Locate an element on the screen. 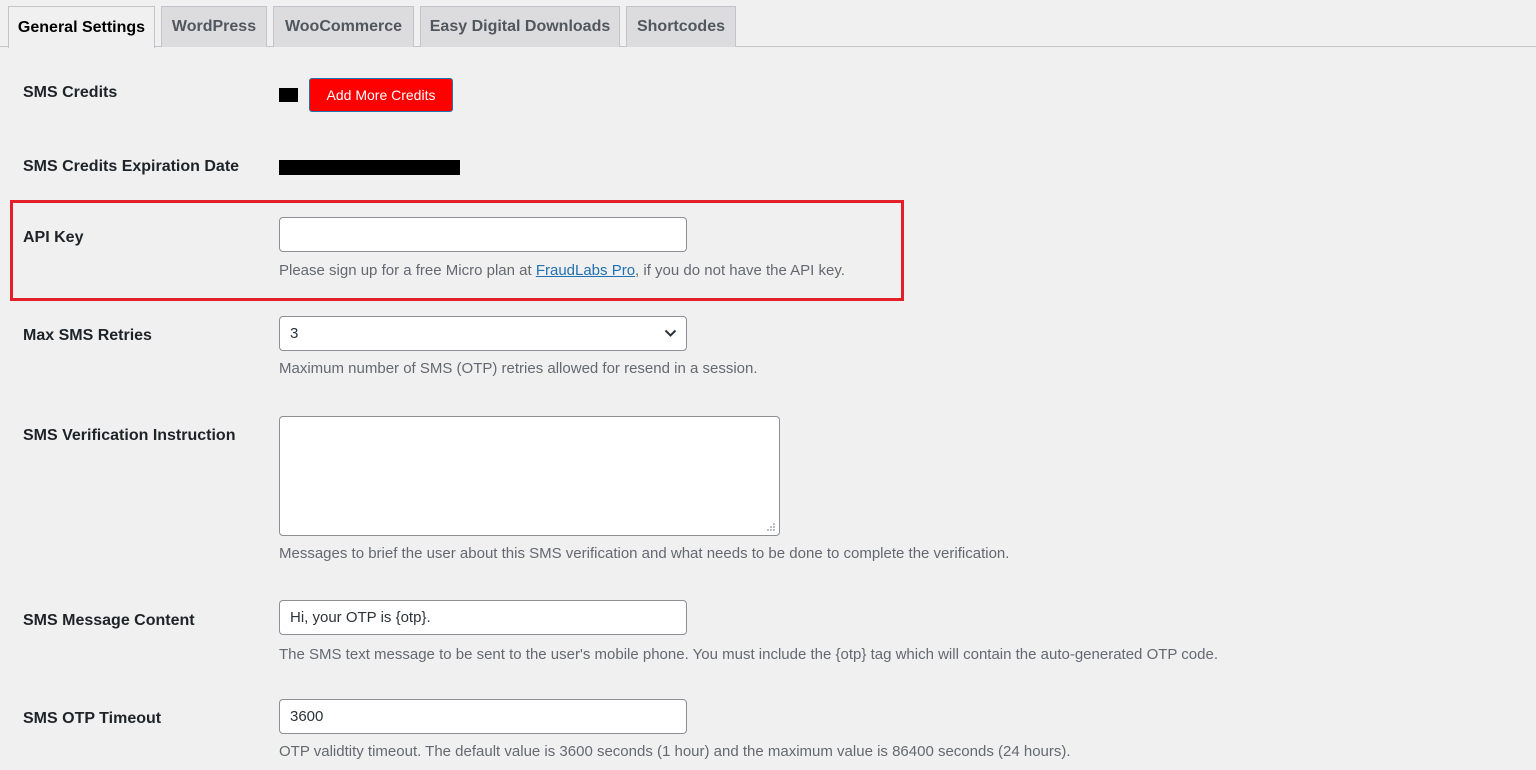 The height and width of the screenshot is (770, 1536). otp-timeout-input: 3600 is located at coordinates (483, 716).